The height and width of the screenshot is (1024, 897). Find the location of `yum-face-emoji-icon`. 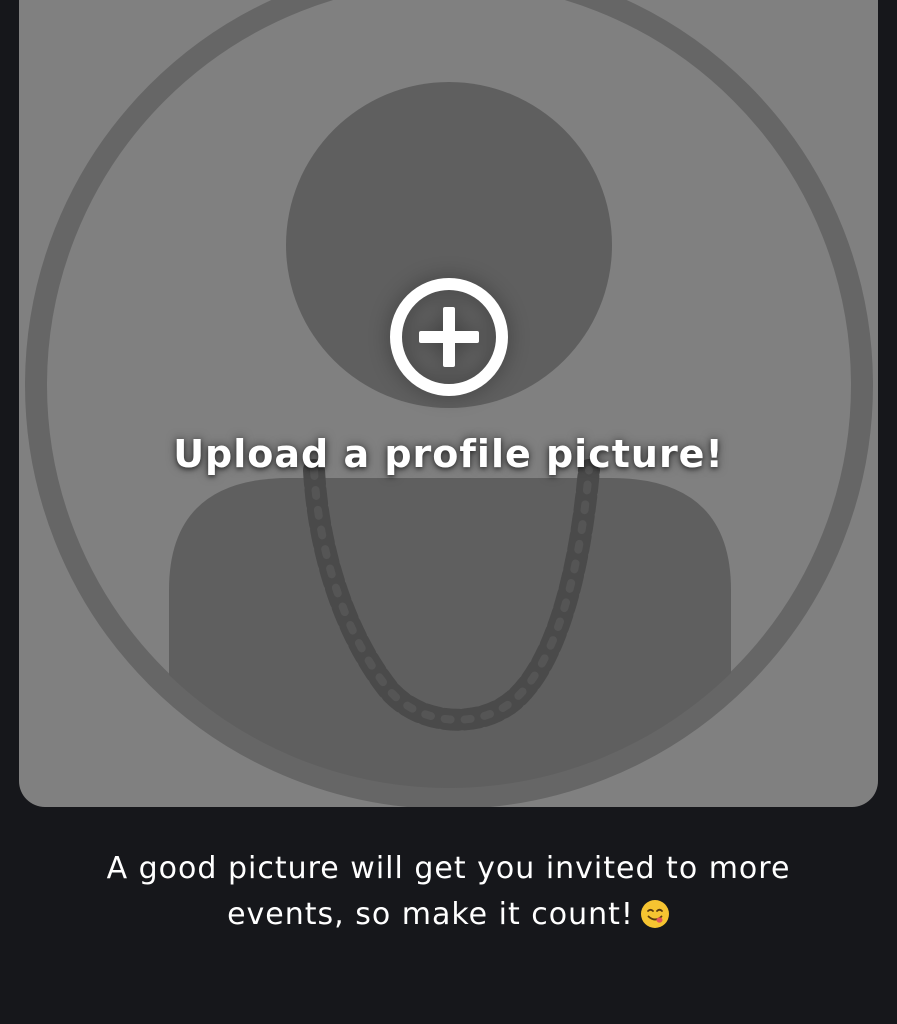

yum-face-emoji-icon is located at coordinates (654, 914).